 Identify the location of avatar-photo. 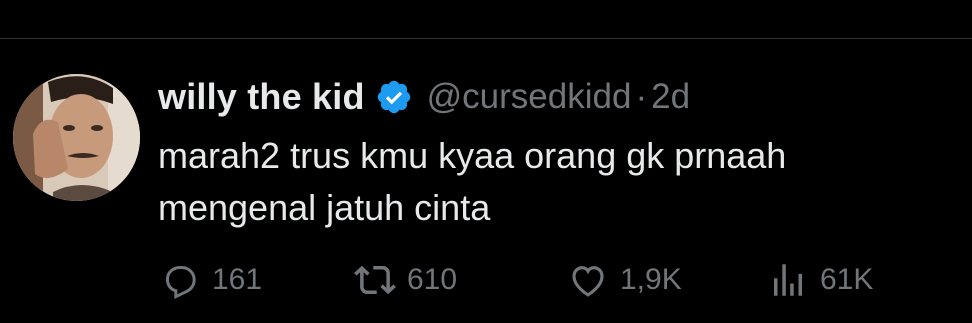
(76, 137).